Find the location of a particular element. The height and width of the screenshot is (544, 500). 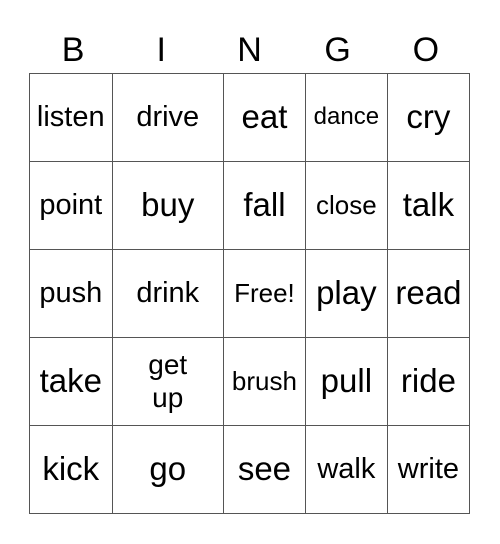

bingo-cell: write is located at coordinates (428, 469).